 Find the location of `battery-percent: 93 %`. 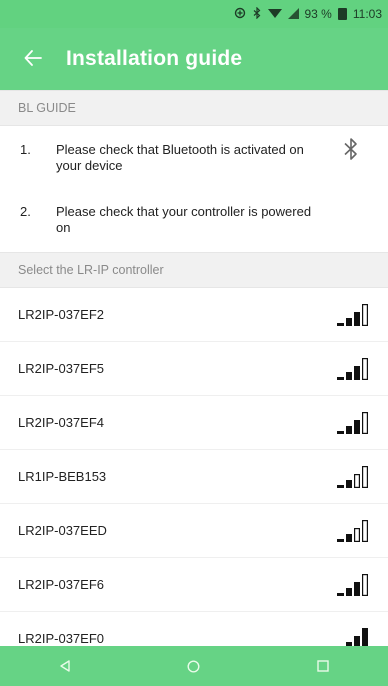

battery-percent: 93 % is located at coordinates (318, 14).